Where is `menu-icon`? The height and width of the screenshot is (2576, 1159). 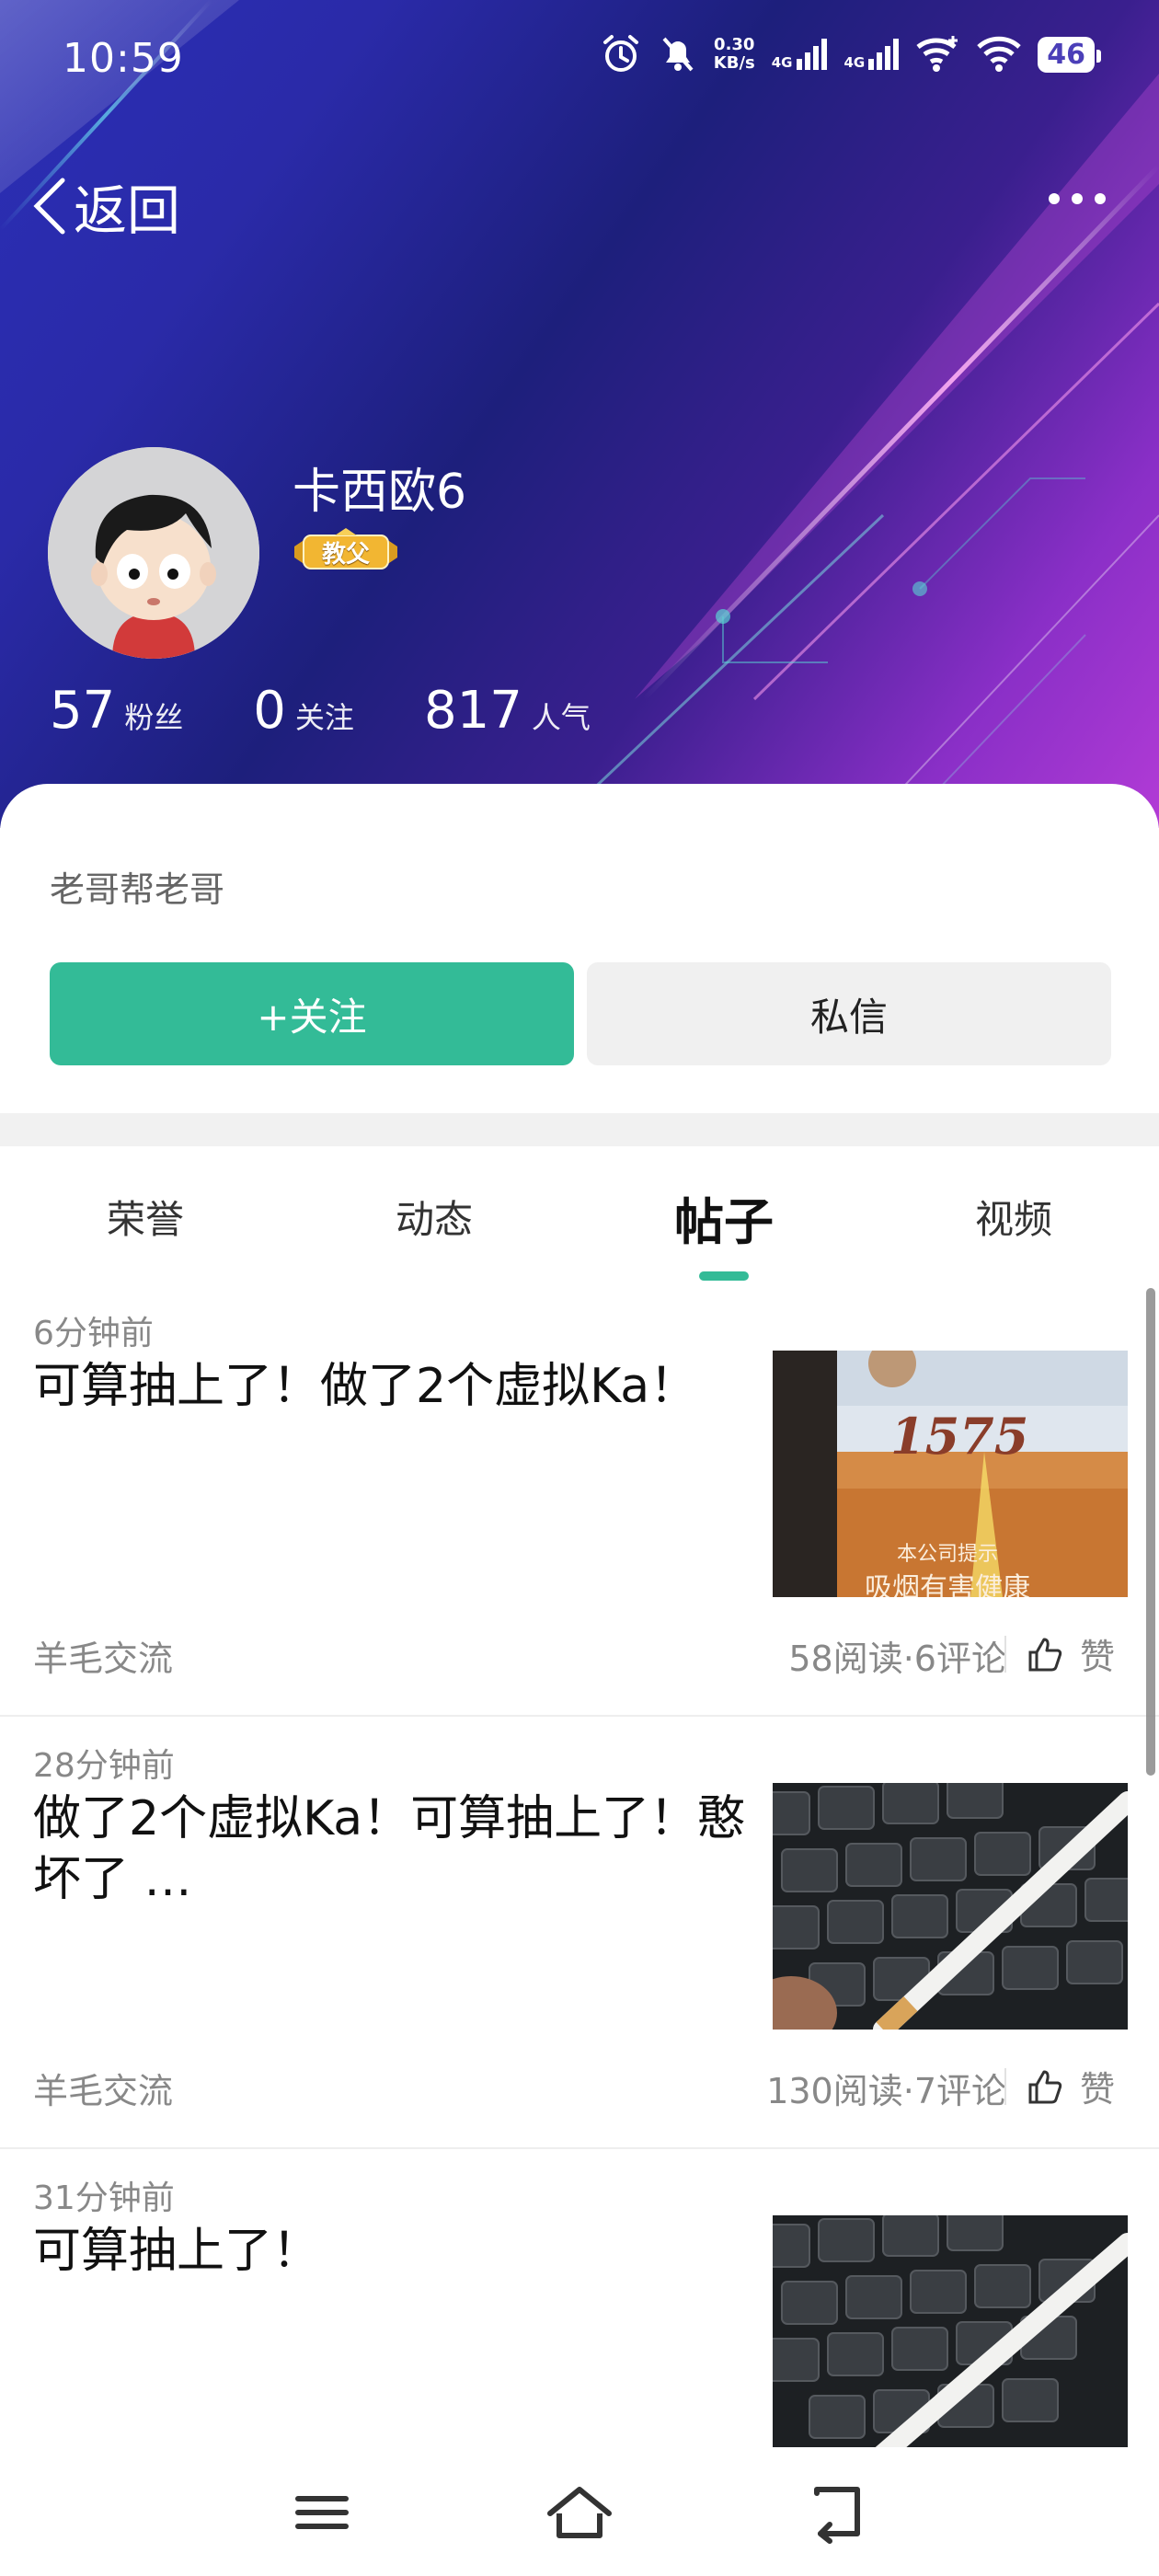
menu-icon is located at coordinates (322, 2512).